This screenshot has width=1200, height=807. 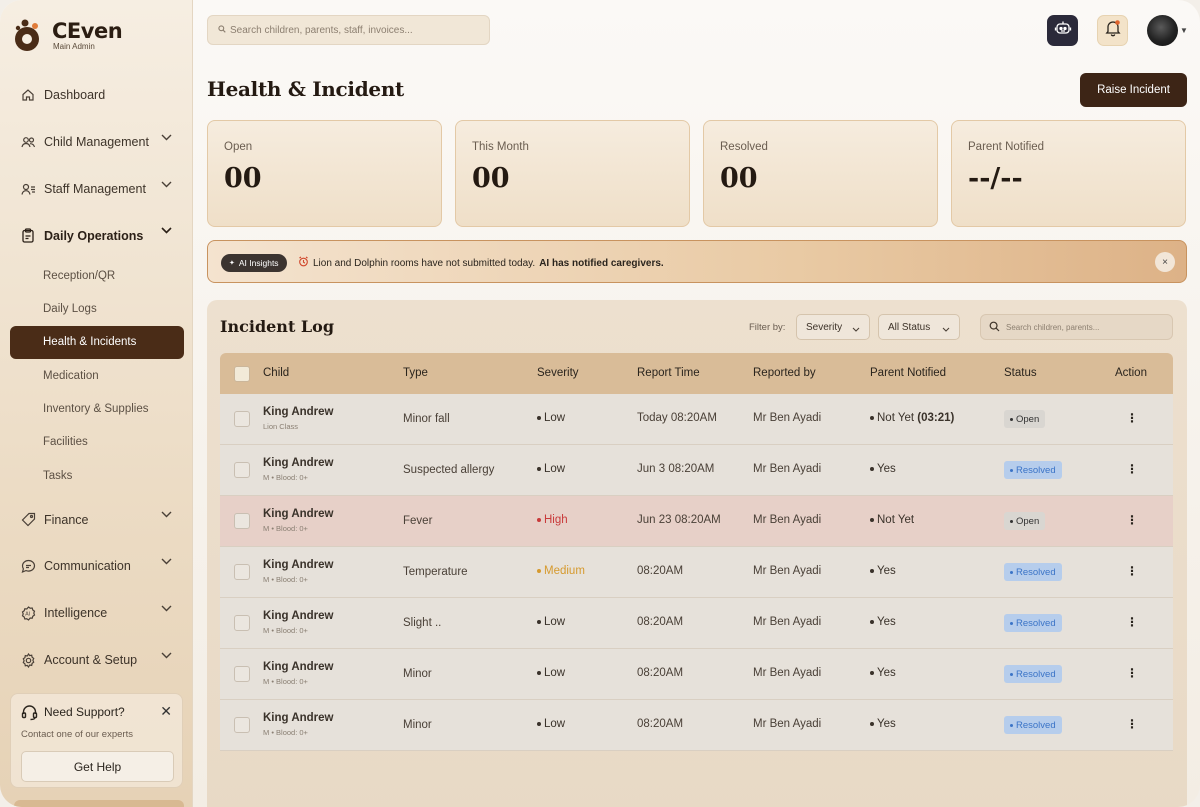 What do you see at coordinates (281, 426) in the screenshot?
I see `child-meta: Lion Class` at bounding box center [281, 426].